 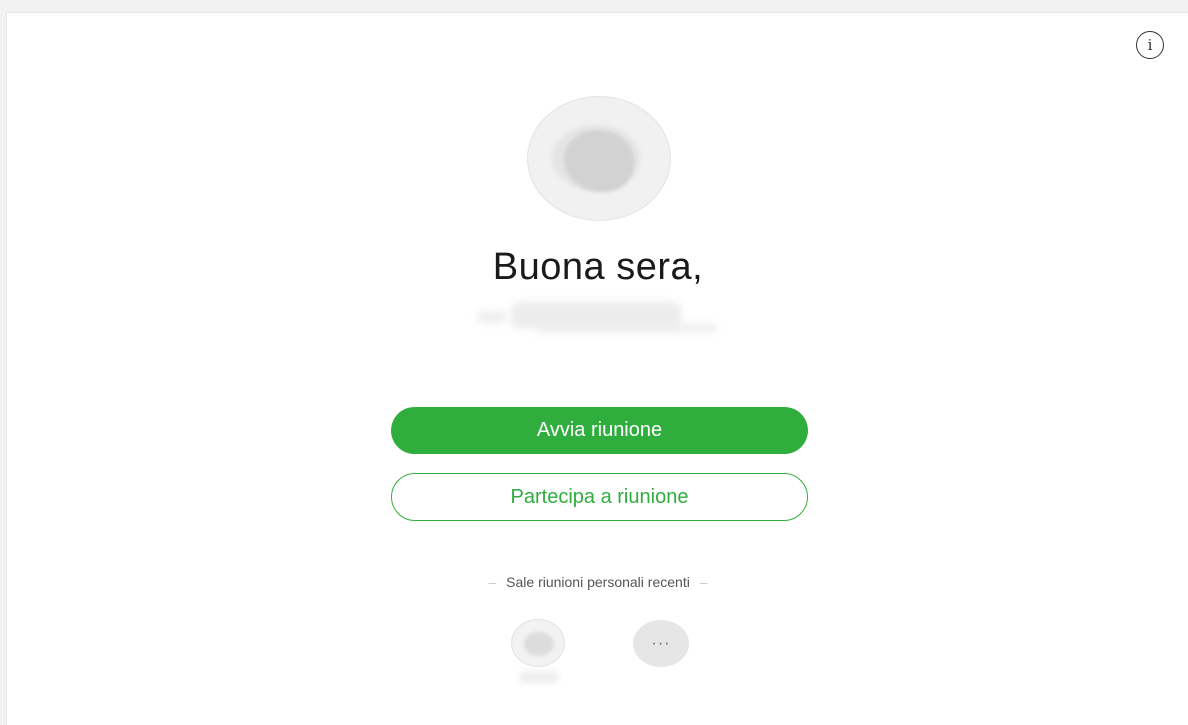 I want to click on avatar-image-center, so click(x=599, y=161).